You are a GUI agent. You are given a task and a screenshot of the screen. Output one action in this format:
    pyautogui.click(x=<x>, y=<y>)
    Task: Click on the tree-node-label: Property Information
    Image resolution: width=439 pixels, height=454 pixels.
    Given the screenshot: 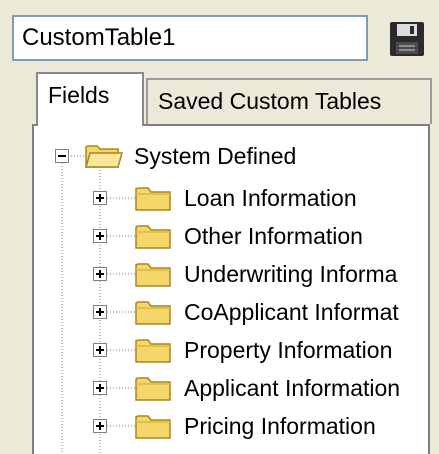 What is the action you would take?
    pyautogui.click(x=288, y=350)
    